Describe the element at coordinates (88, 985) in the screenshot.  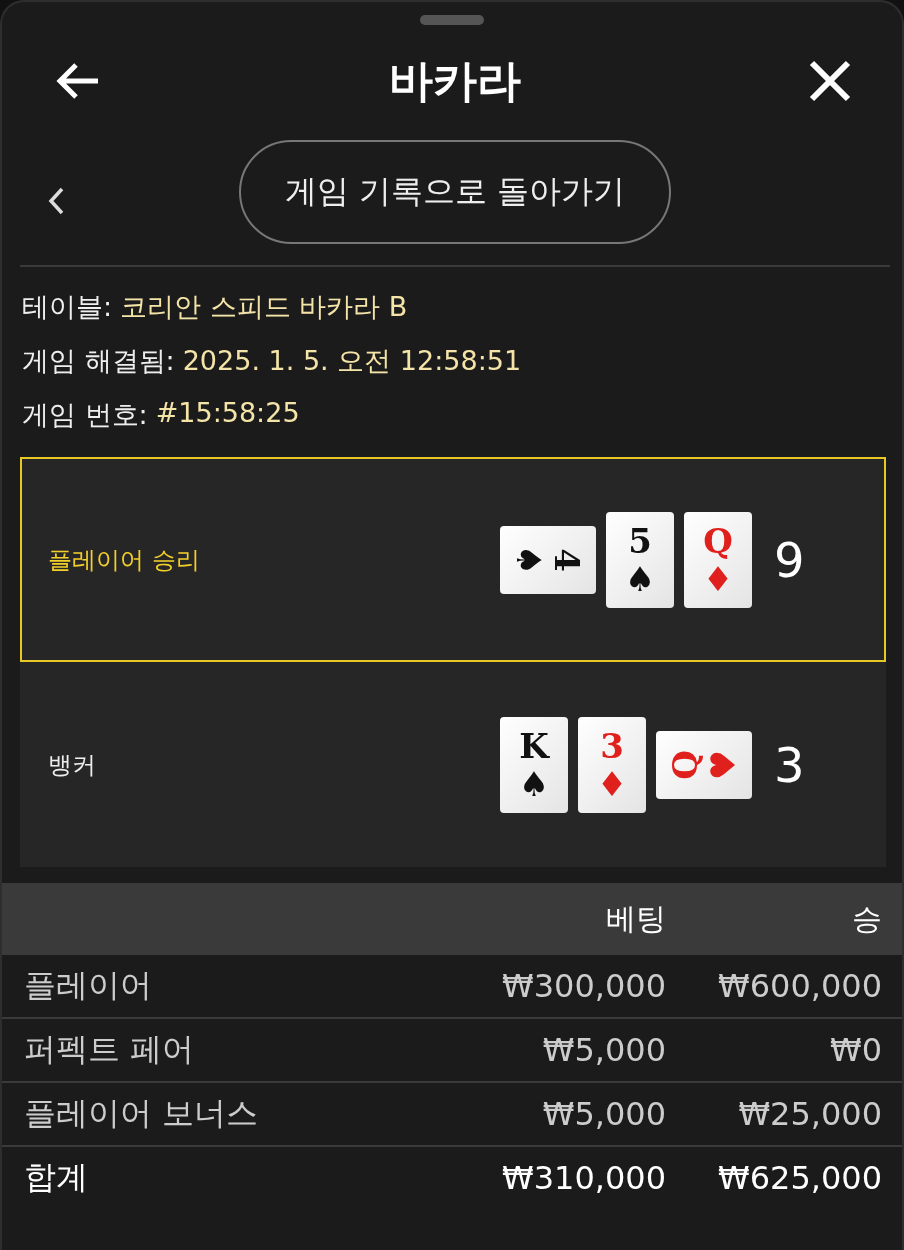
I see `table-cell-text: 플레이어` at that location.